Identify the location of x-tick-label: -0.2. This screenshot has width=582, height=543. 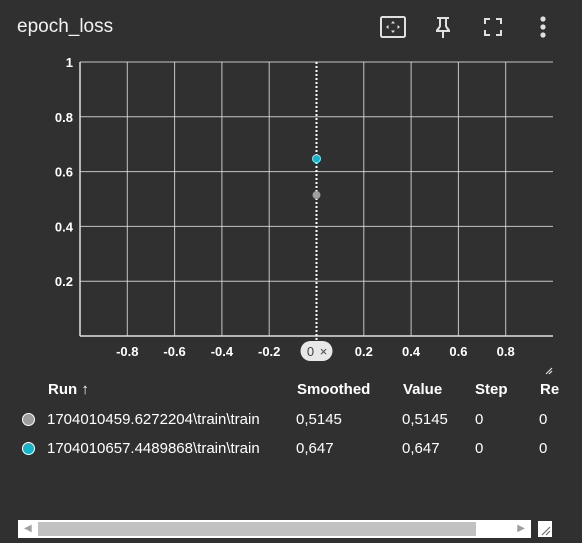
(269, 351).